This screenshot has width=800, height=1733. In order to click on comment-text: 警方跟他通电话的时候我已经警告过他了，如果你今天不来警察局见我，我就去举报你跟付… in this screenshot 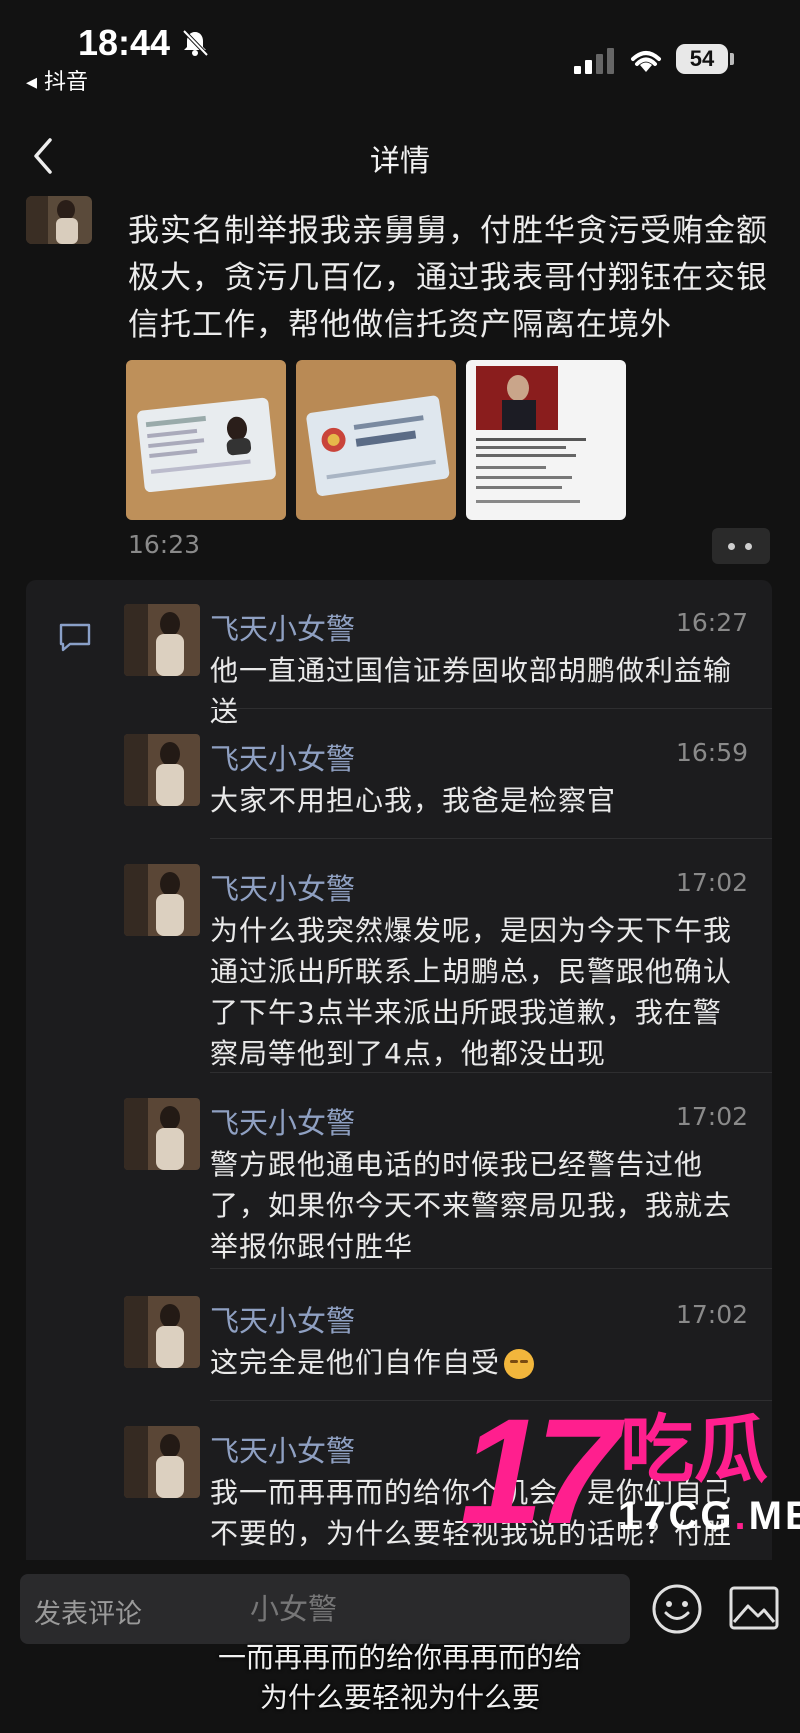, I will do `click(471, 1205)`.